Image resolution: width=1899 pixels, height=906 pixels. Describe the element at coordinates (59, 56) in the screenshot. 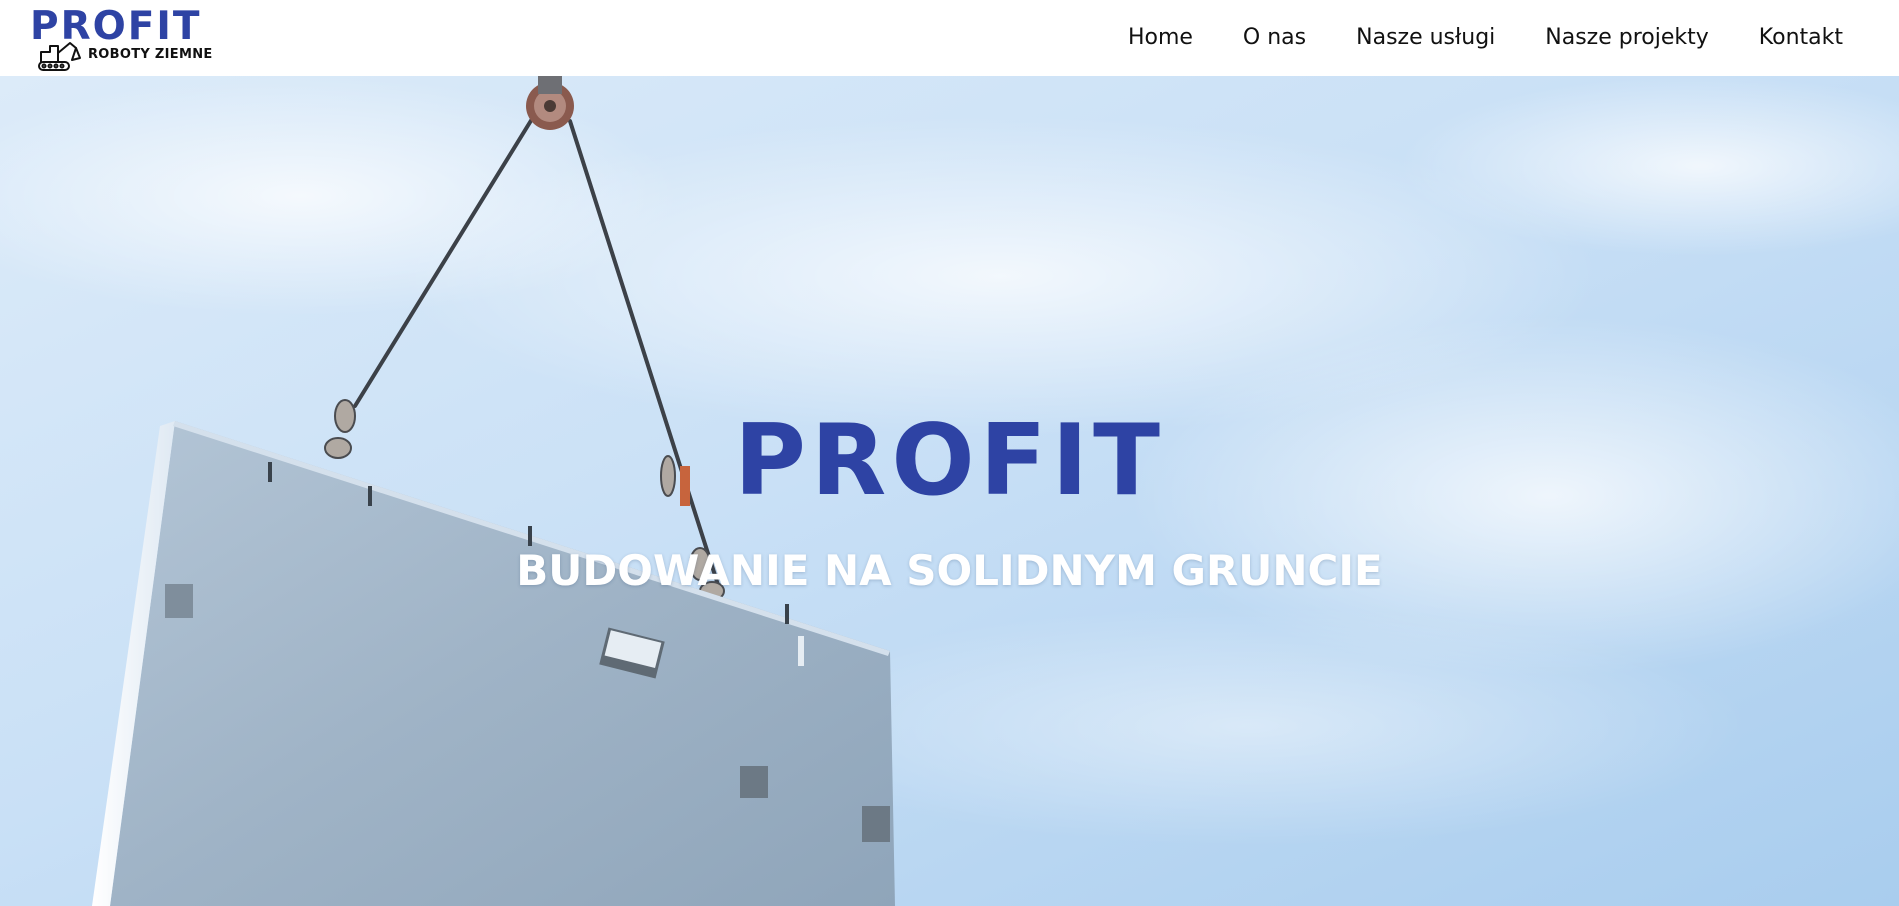

I see `excavator-icon` at that location.